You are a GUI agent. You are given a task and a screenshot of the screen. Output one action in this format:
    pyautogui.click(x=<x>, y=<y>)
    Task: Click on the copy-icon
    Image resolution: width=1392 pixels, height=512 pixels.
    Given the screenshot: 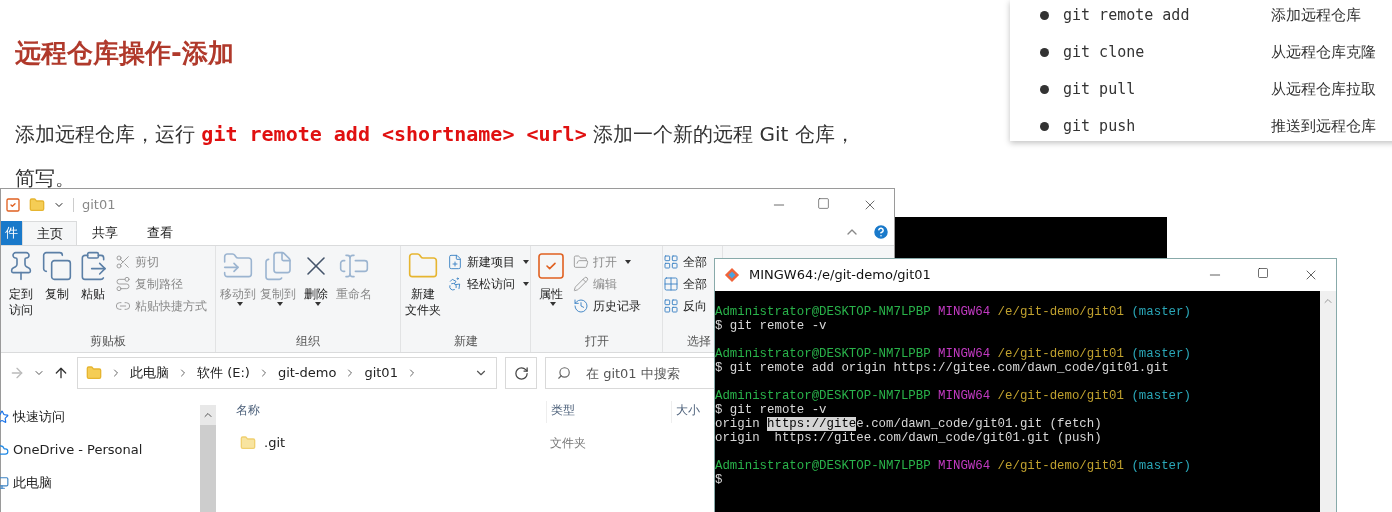 What is the action you would take?
    pyautogui.click(x=57, y=266)
    